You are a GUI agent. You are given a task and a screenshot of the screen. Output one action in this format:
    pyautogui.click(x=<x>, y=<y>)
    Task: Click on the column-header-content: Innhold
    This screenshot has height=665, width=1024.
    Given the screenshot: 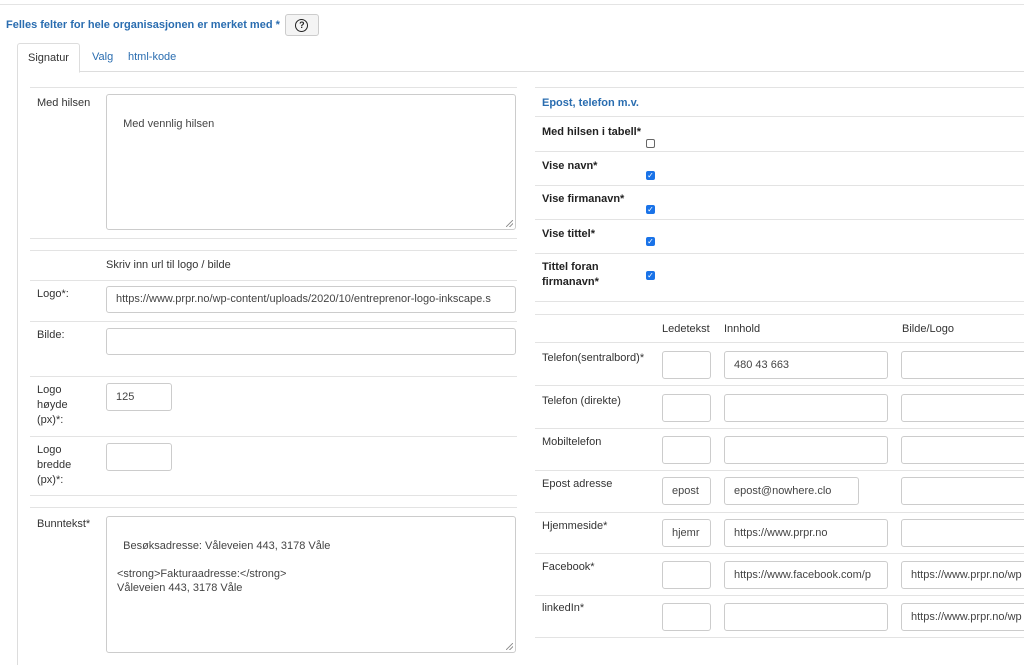 What is the action you would take?
    pyautogui.click(x=742, y=329)
    